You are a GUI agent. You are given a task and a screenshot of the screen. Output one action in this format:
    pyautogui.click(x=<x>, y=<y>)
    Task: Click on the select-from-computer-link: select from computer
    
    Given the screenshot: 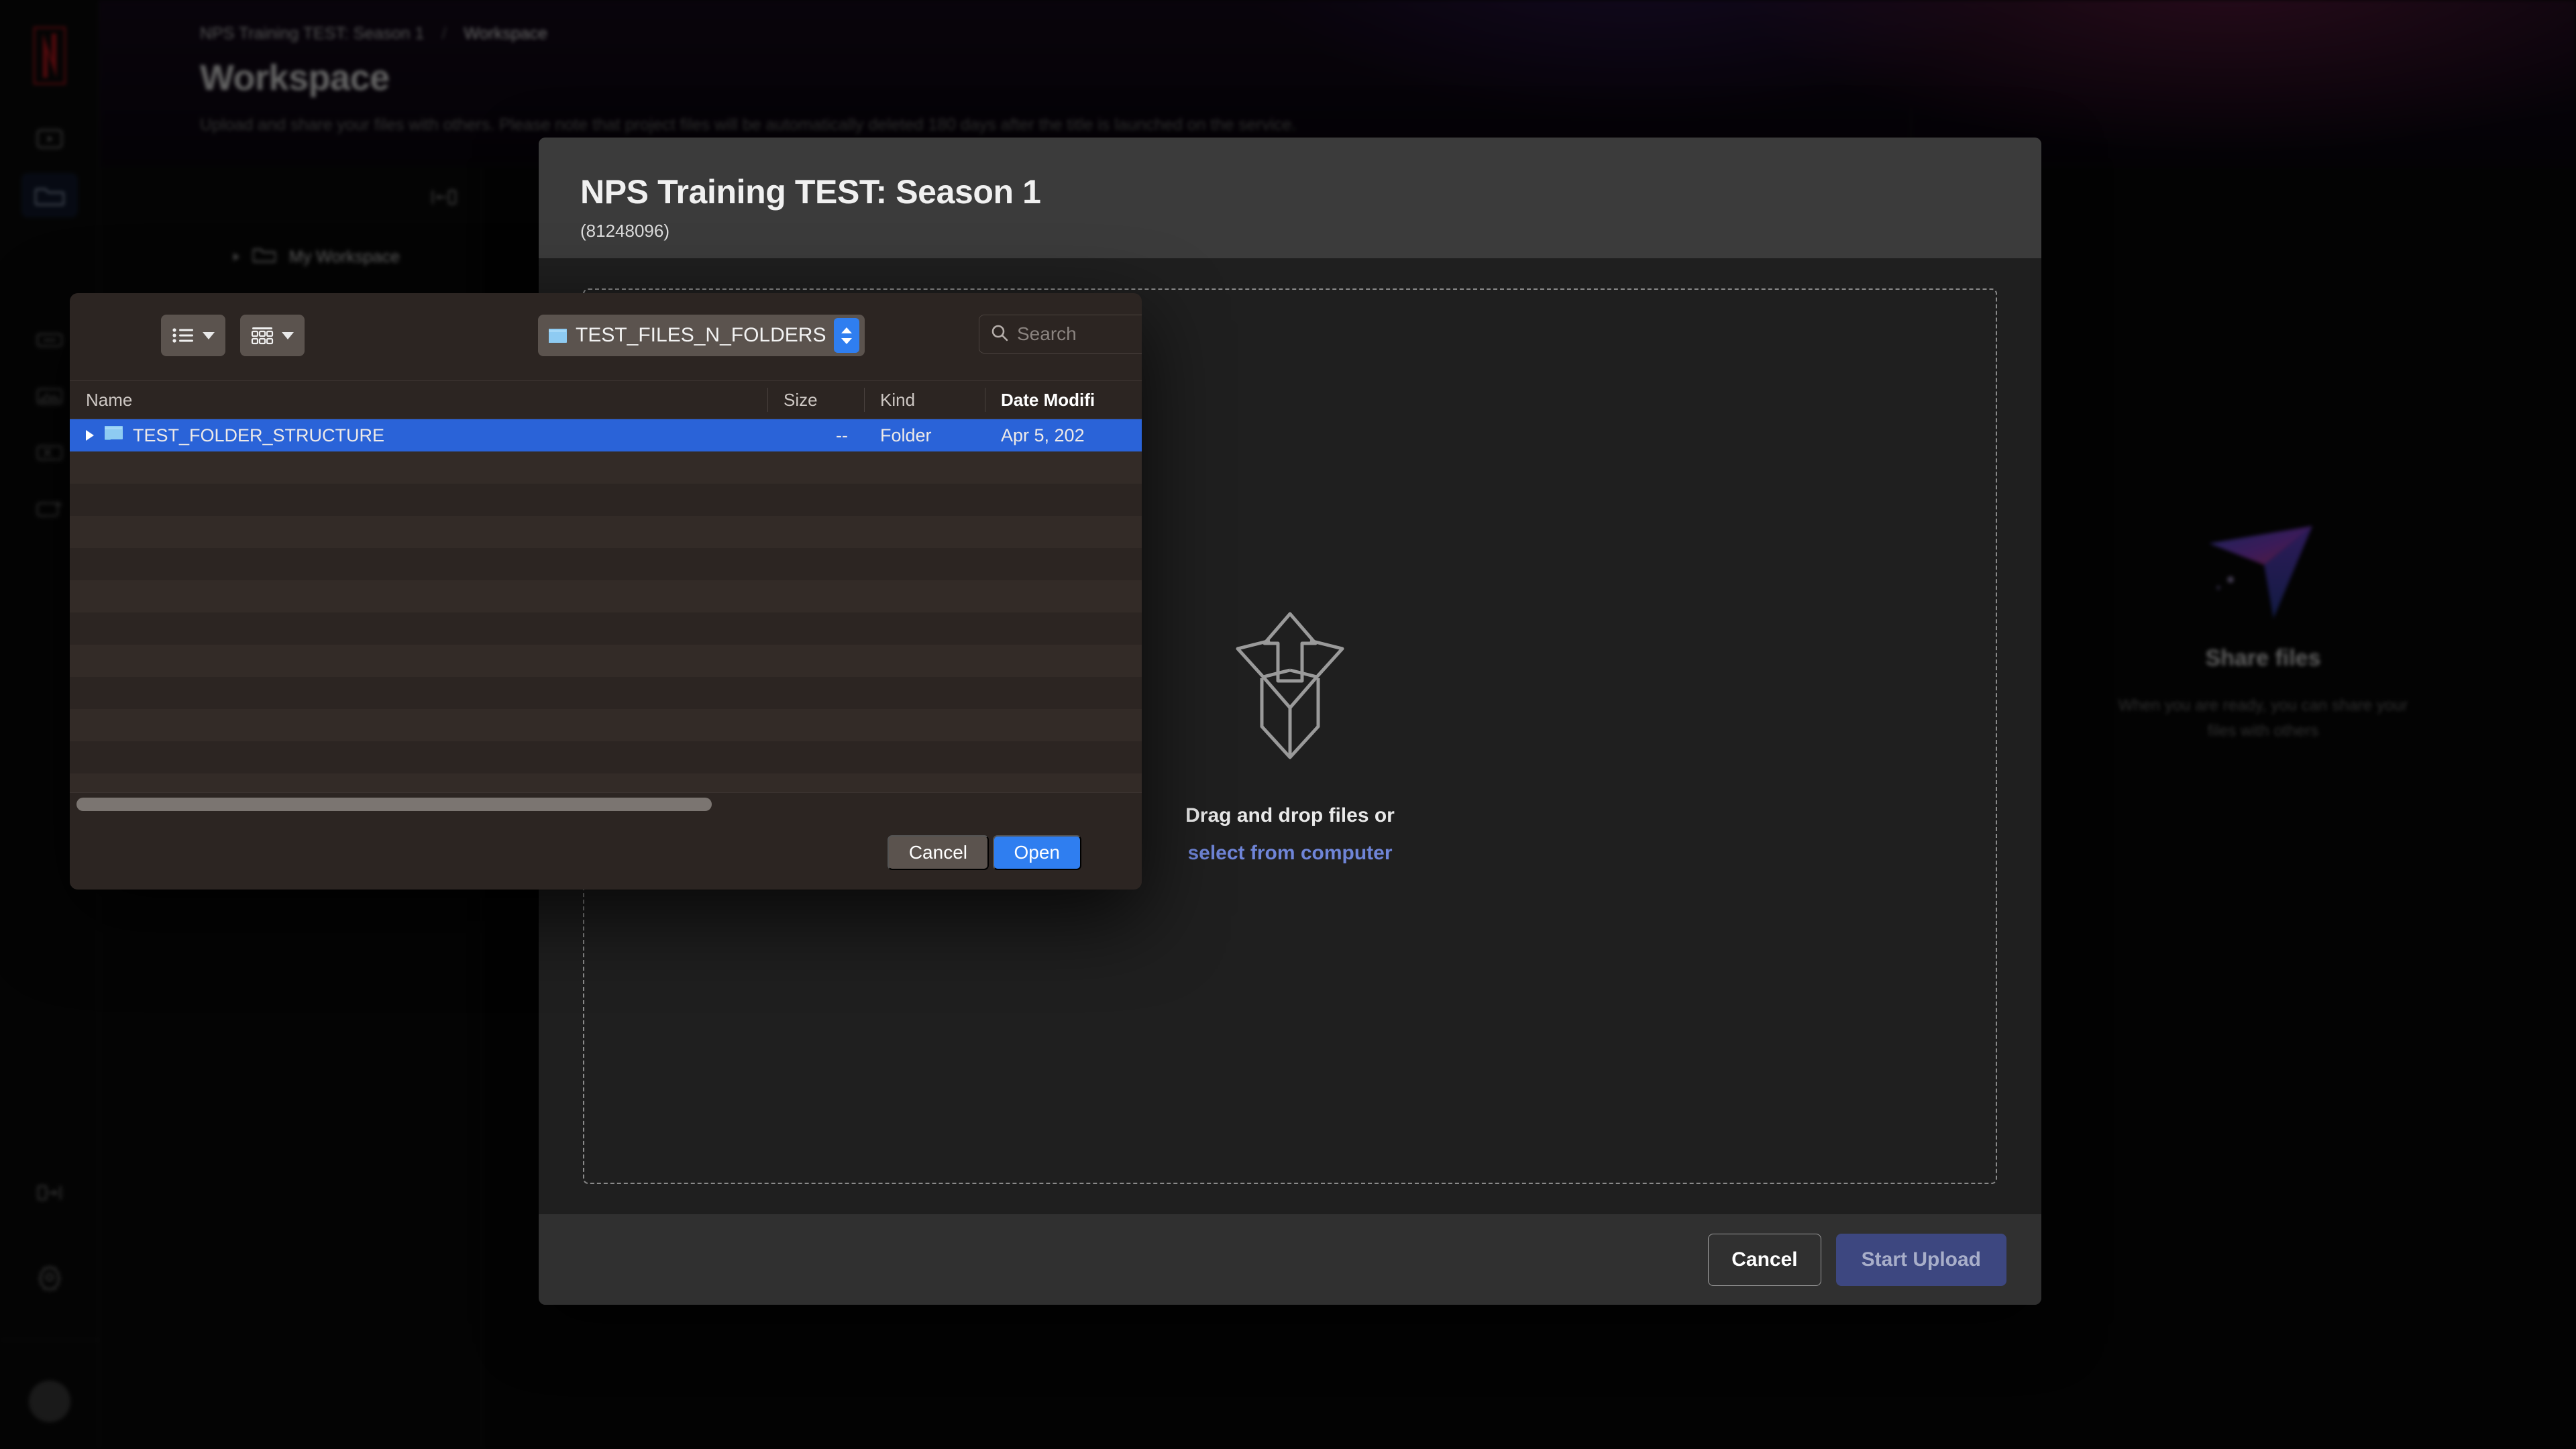 What is the action you would take?
    pyautogui.click(x=1289, y=853)
    